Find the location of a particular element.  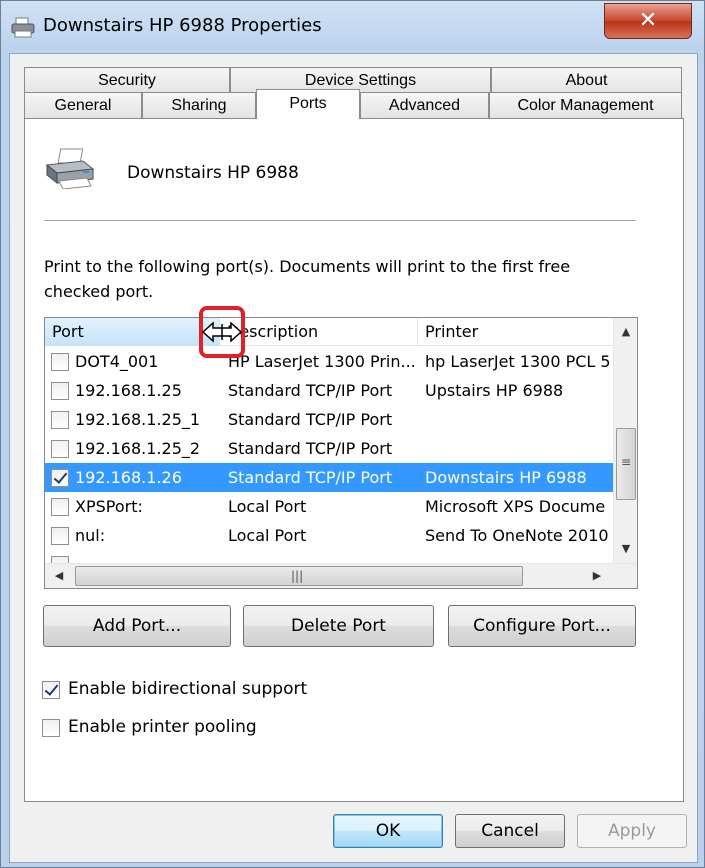

port-checkbox-checked is located at coordinates (60, 478).